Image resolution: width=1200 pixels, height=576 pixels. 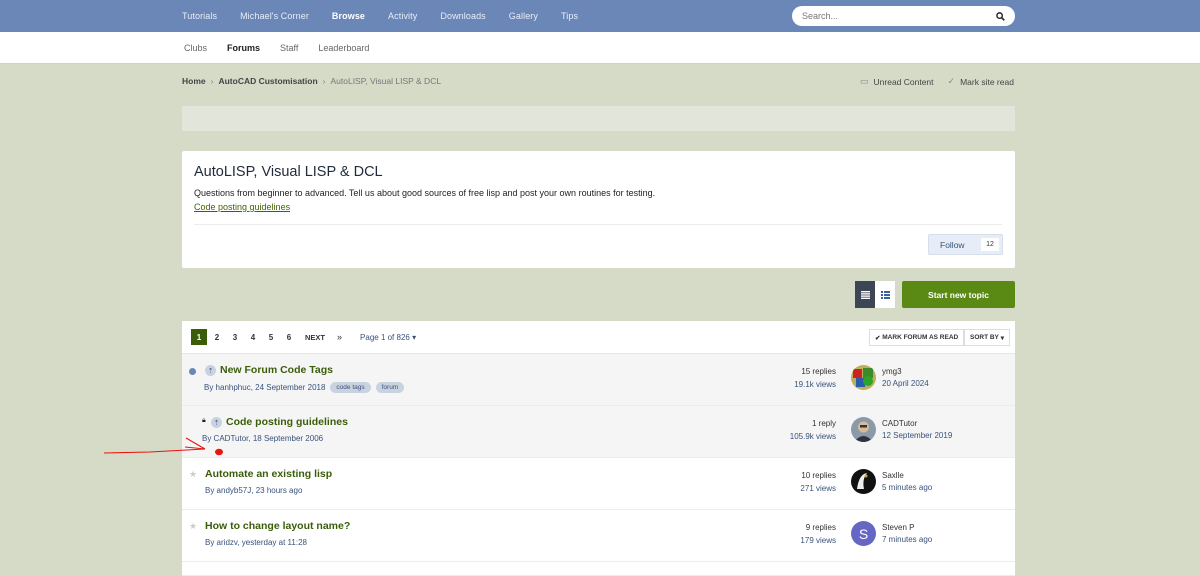 I want to click on ad-strip, so click(x=598, y=118).